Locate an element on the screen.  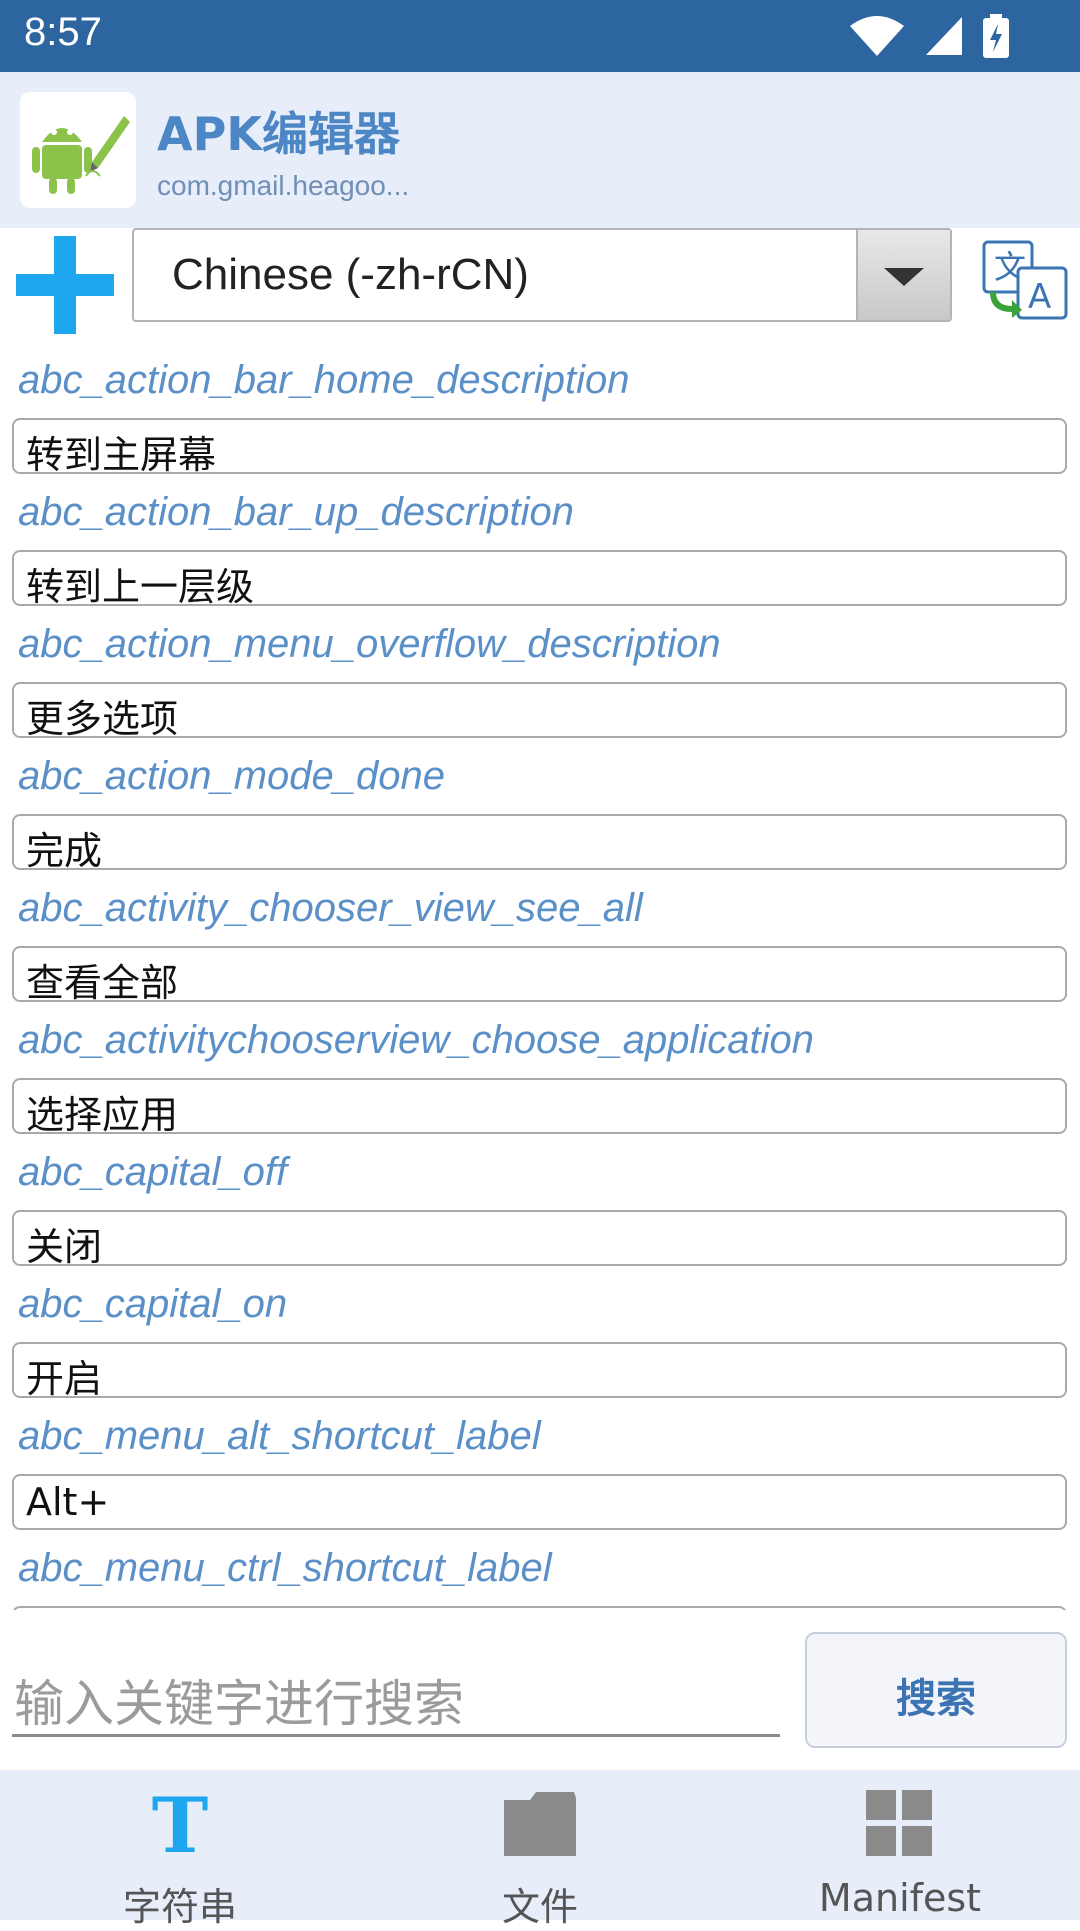
translate-button: 文 A is located at coordinates (1025, 281).